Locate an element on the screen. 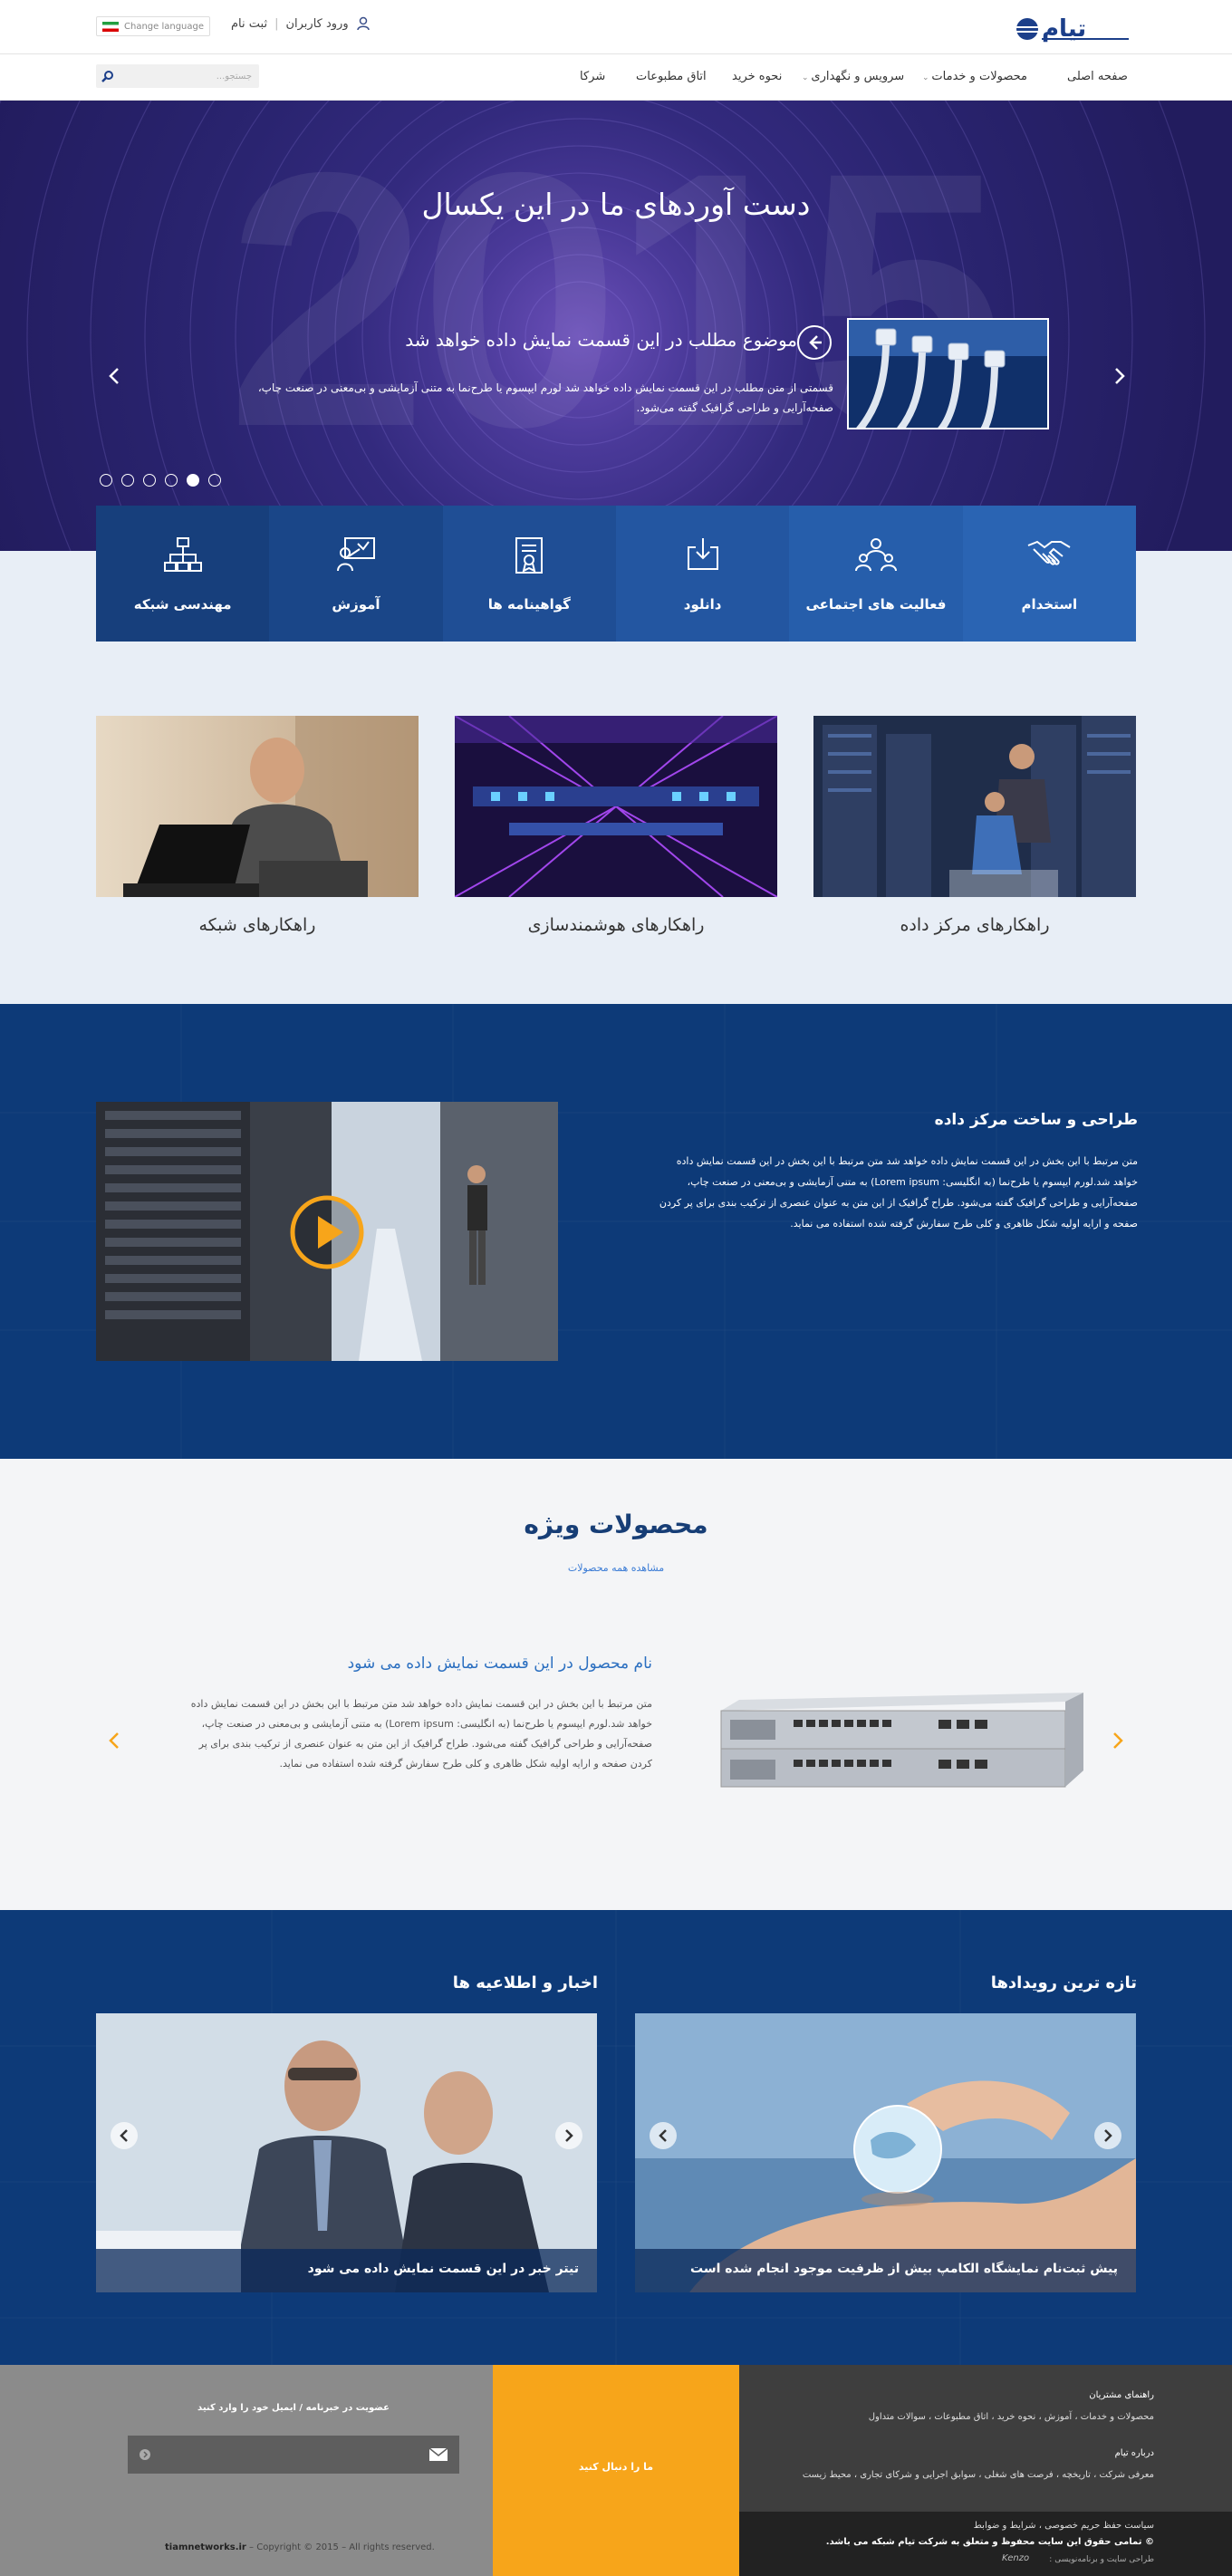 Image resolution: width=1232 pixels, height=2576 pixels. view-all-products-link: مشاهده همه محصولات is located at coordinates (616, 1568).